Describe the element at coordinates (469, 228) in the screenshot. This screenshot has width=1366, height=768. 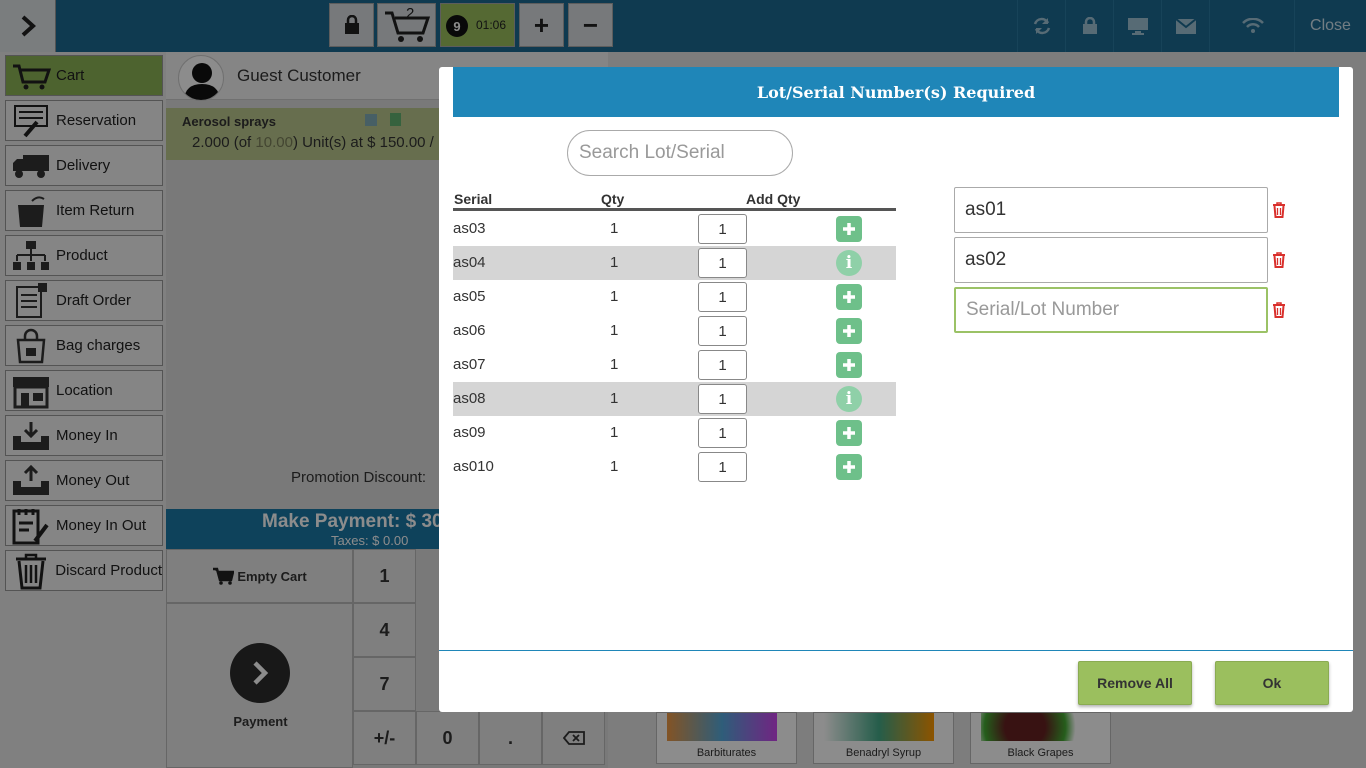
I see `serial-cell: as03` at that location.